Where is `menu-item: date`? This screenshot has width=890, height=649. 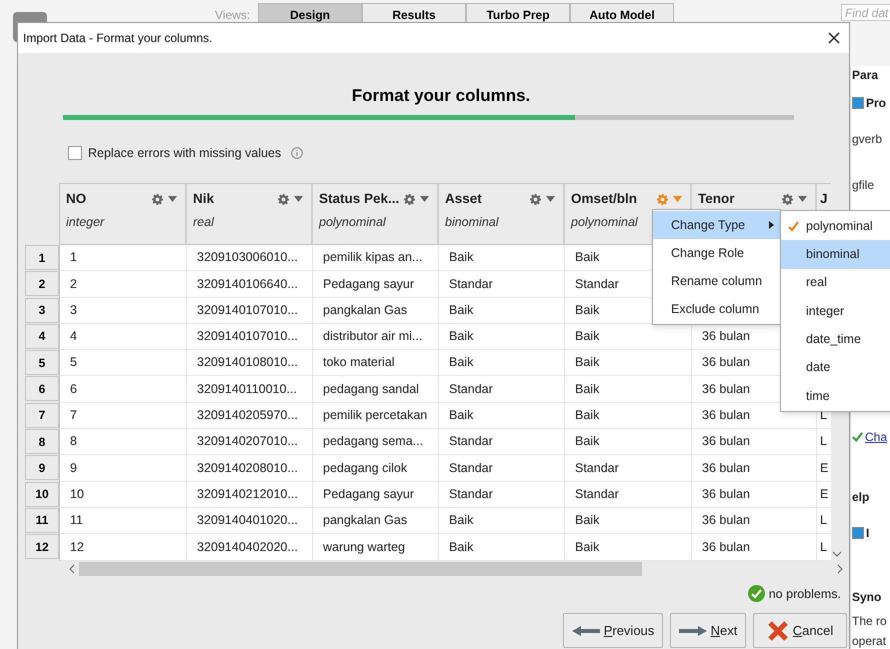
menu-item: date is located at coordinates (835, 367).